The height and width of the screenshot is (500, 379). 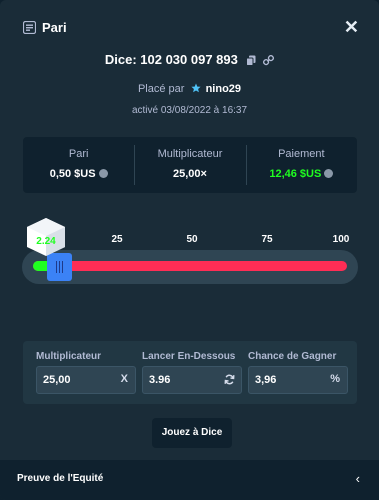 I want to click on multiplier-input-value: 25,00, so click(x=57, y=380).